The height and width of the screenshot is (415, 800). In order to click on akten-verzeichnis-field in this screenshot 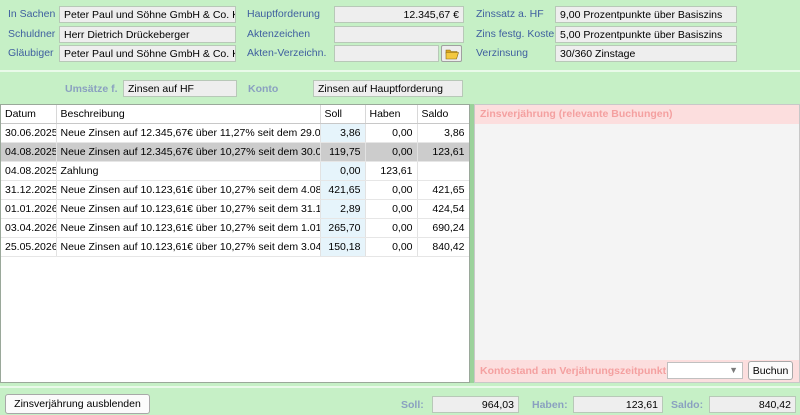, I will do `click(386, 53)`.